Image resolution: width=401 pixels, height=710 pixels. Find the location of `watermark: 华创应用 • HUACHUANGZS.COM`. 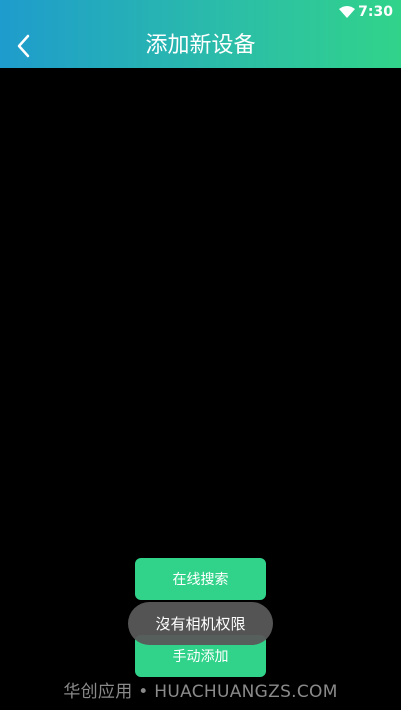

watermark: 华创应用 • HUACHUANGZS.COM is located at coordinates (200, 692).